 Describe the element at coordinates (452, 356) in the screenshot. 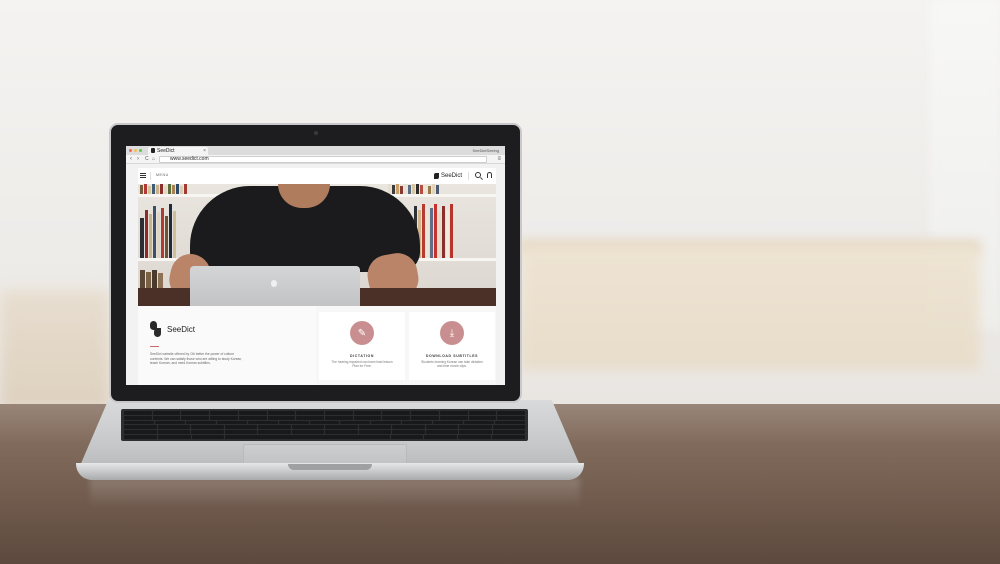

I see `card-title: DOWNLOAD SUBTITLES` at that location.